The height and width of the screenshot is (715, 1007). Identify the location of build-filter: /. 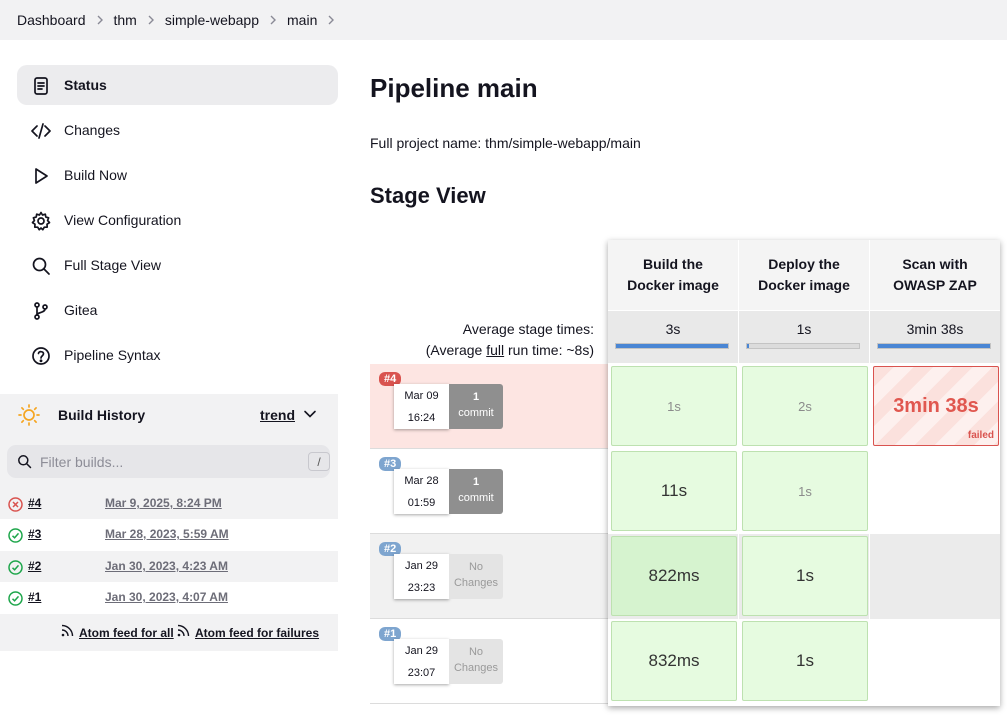
(168, 461).